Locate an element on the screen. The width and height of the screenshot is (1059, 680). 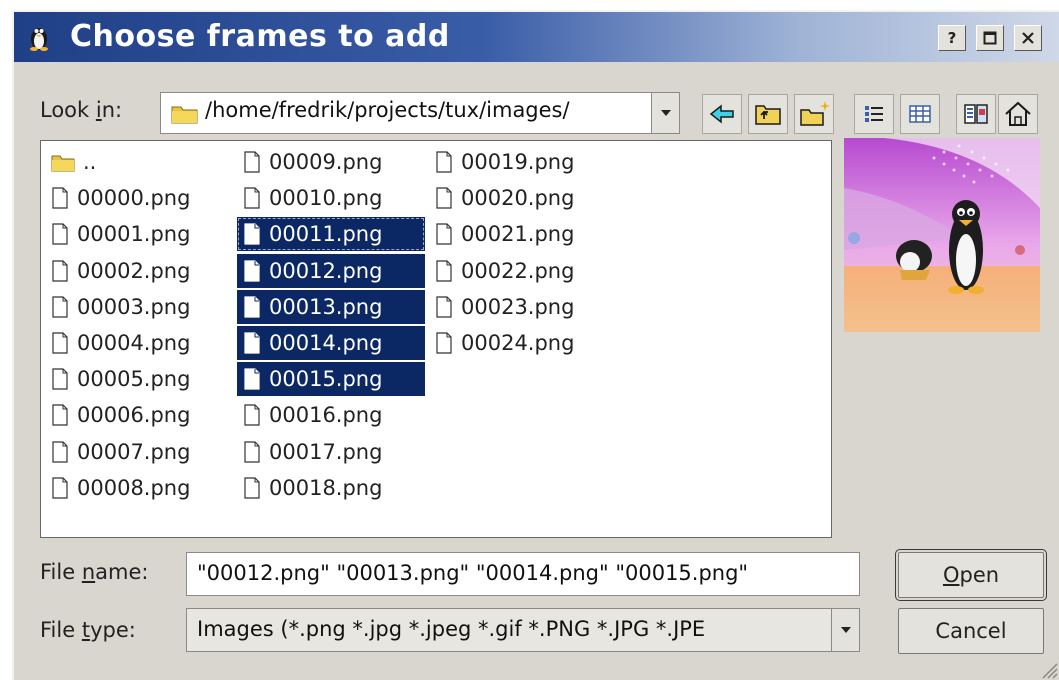
look-in-path: /home/fredrik/projects/tux/images/ is located at coordinates (387, 110).